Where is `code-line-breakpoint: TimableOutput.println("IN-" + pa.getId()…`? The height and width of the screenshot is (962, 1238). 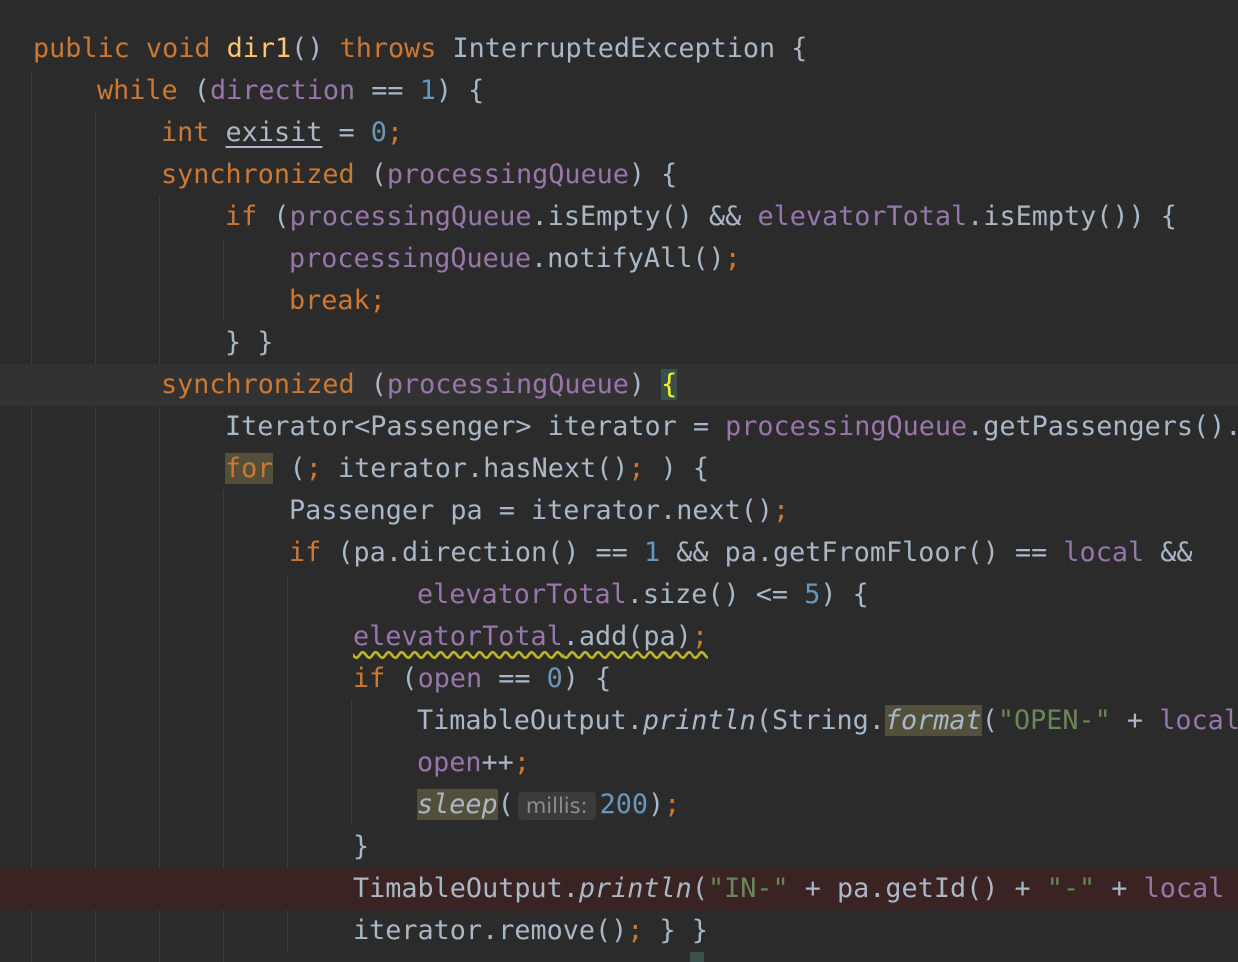 code-line-breakpoint: TimableOutput.println("IN-" + pa.getId()… is located at coordinates (619, 889).